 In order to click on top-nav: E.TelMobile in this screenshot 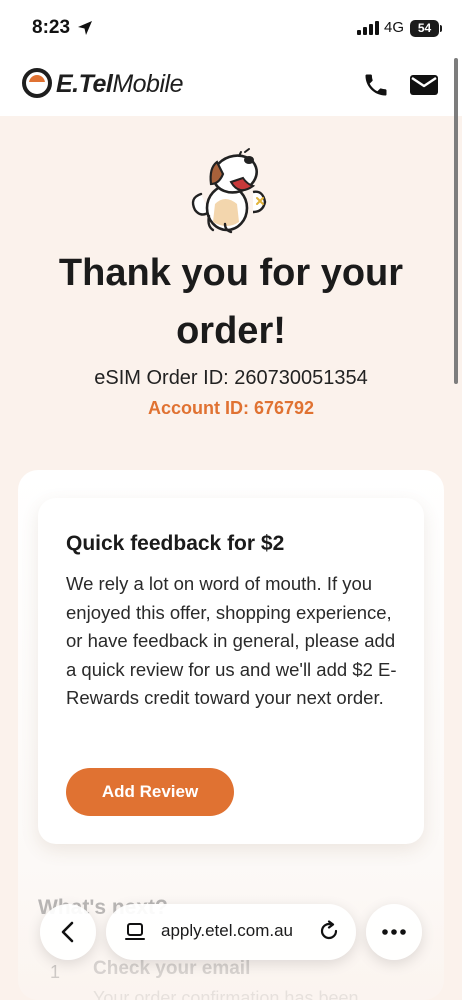, I will do `click(231, 87)`.